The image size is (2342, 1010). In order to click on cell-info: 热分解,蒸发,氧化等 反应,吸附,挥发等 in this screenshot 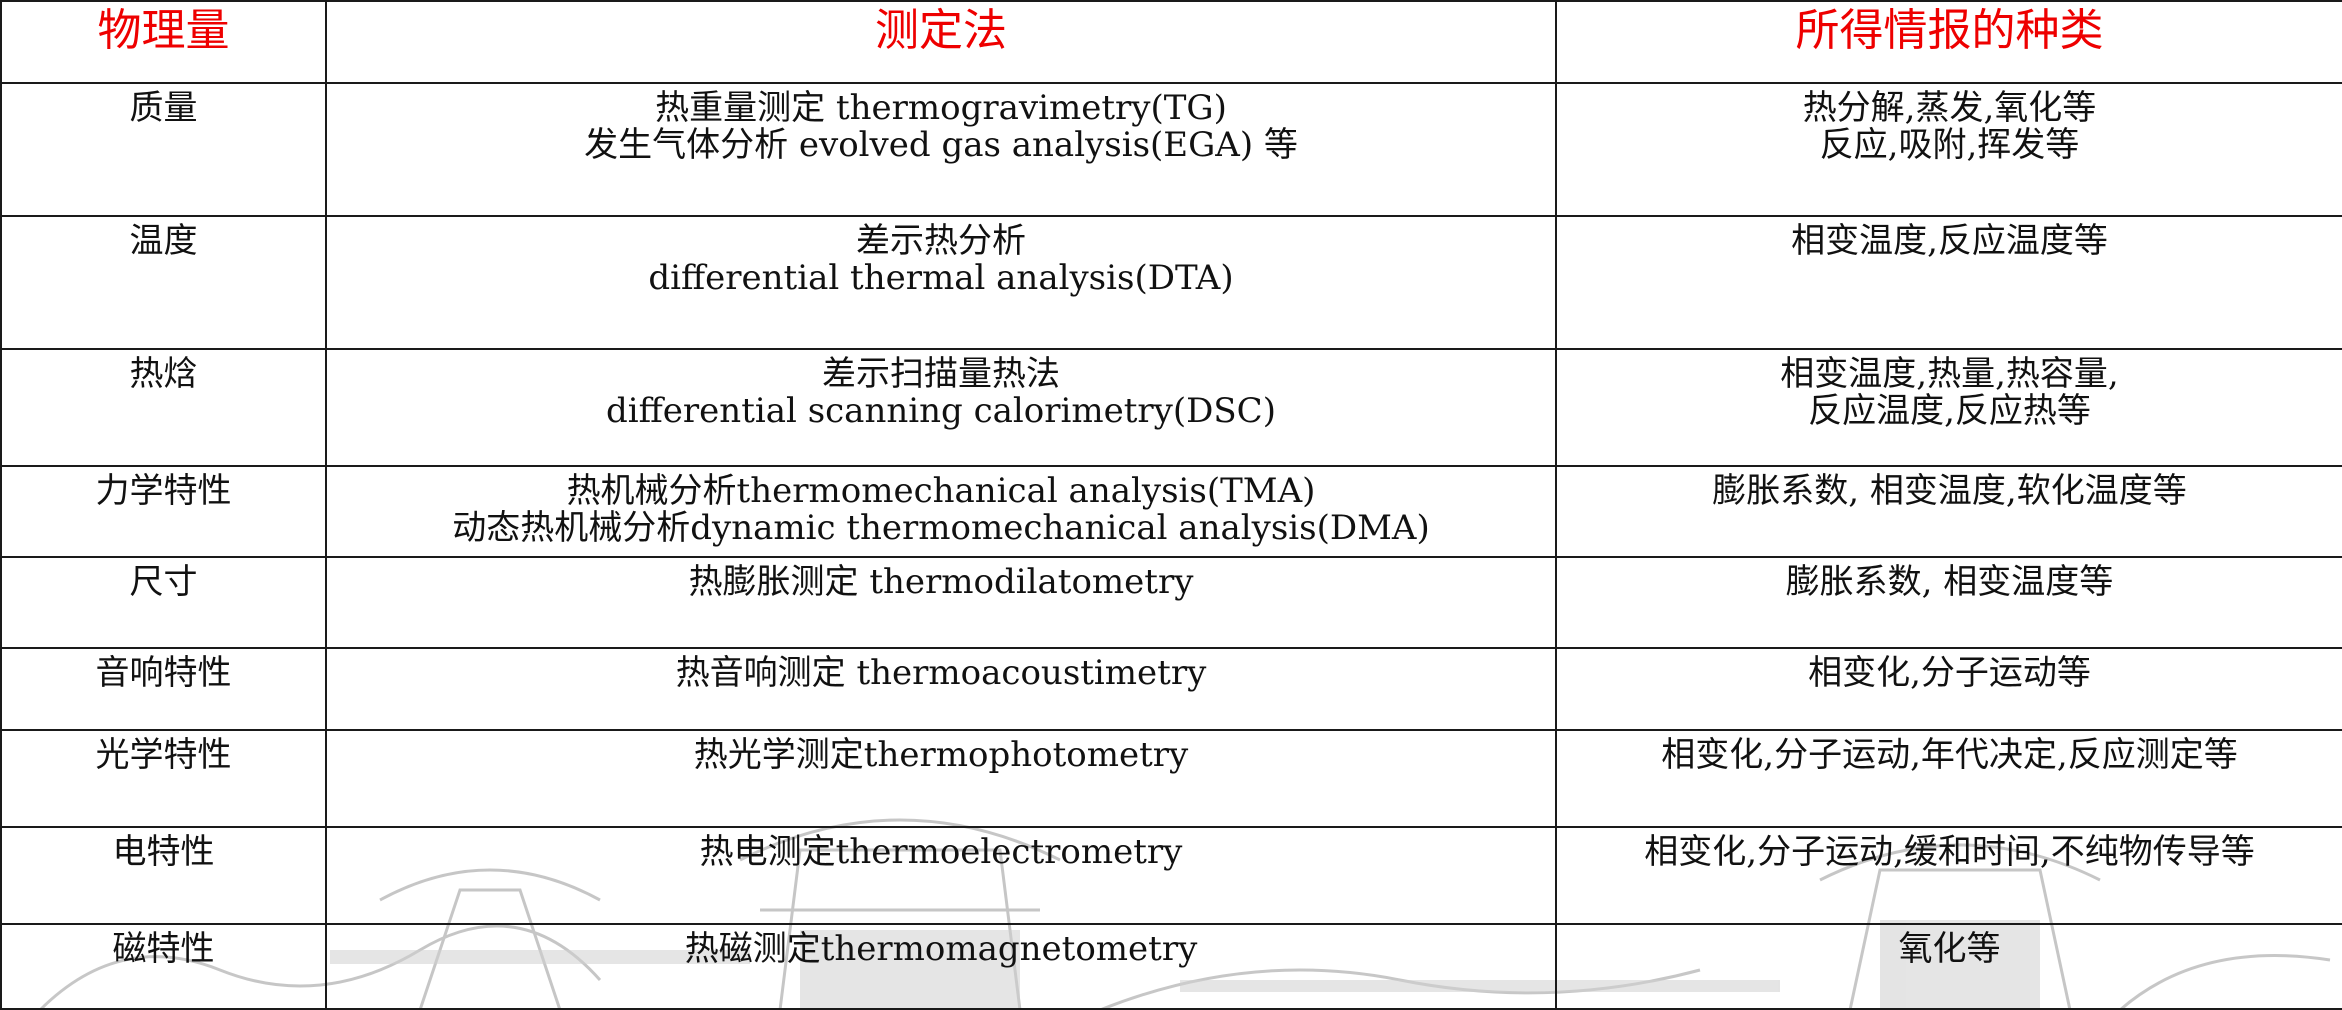, I will do `click(1948, 149)`.